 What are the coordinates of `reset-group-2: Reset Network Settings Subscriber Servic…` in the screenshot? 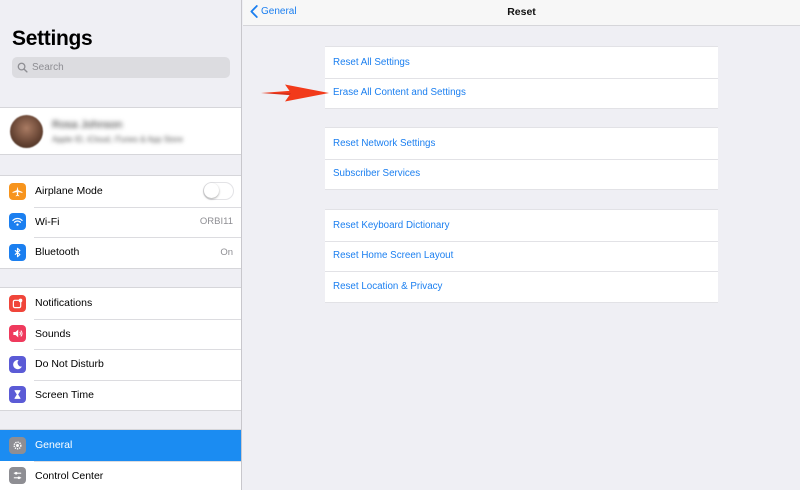 It's located at (521, 158).